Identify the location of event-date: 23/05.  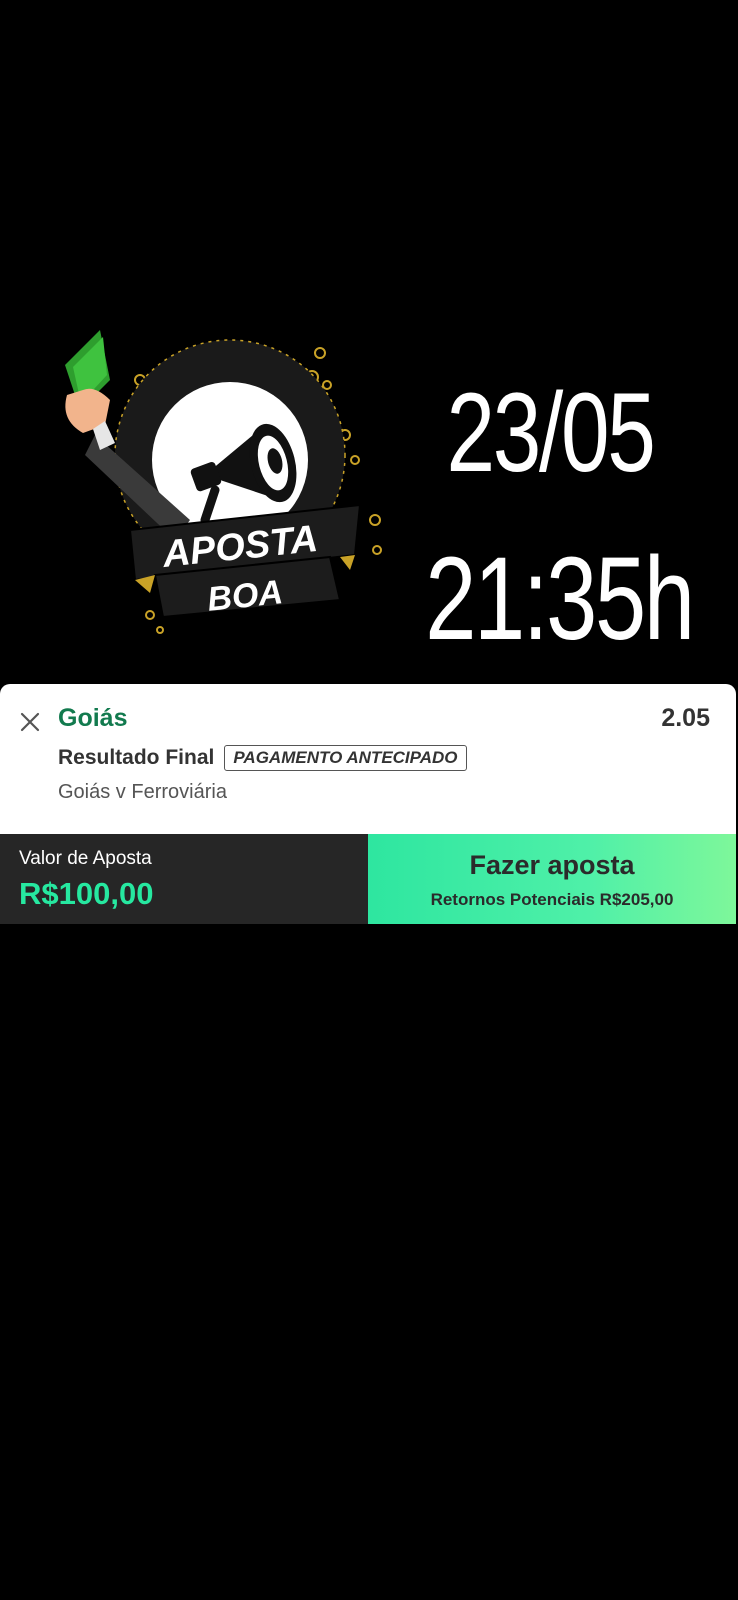
(551, 432).